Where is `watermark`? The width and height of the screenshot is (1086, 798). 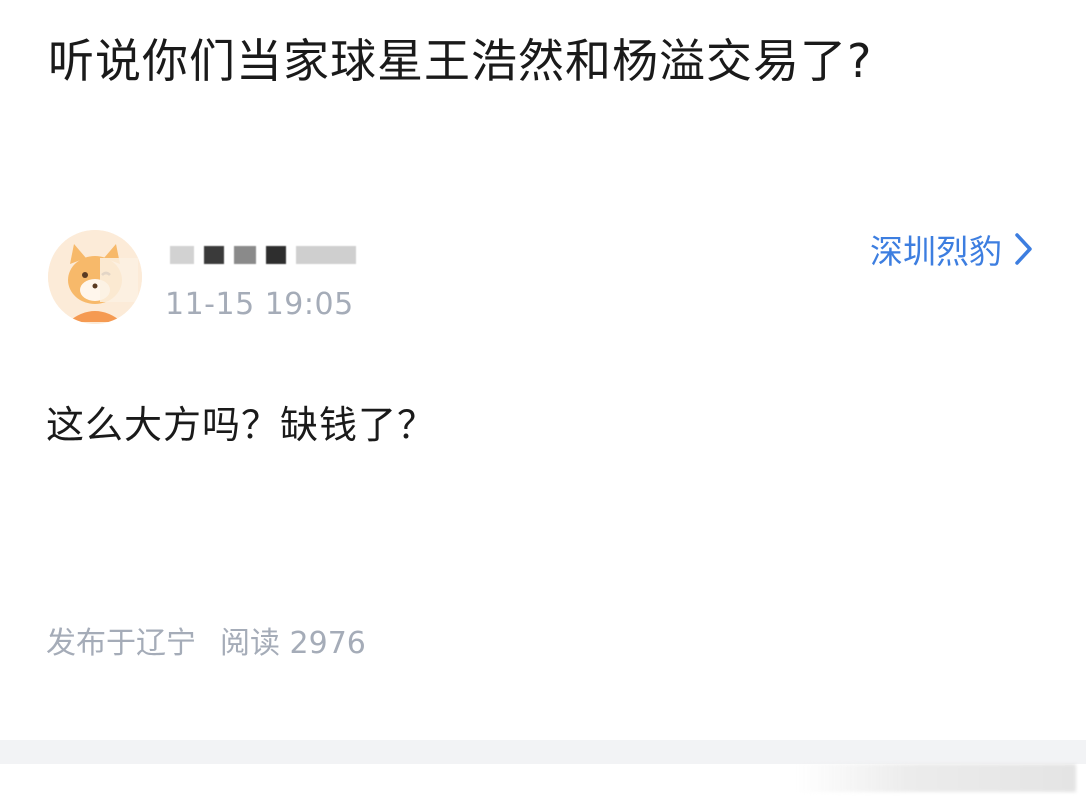
watermark is located at coordinates (936, 778).